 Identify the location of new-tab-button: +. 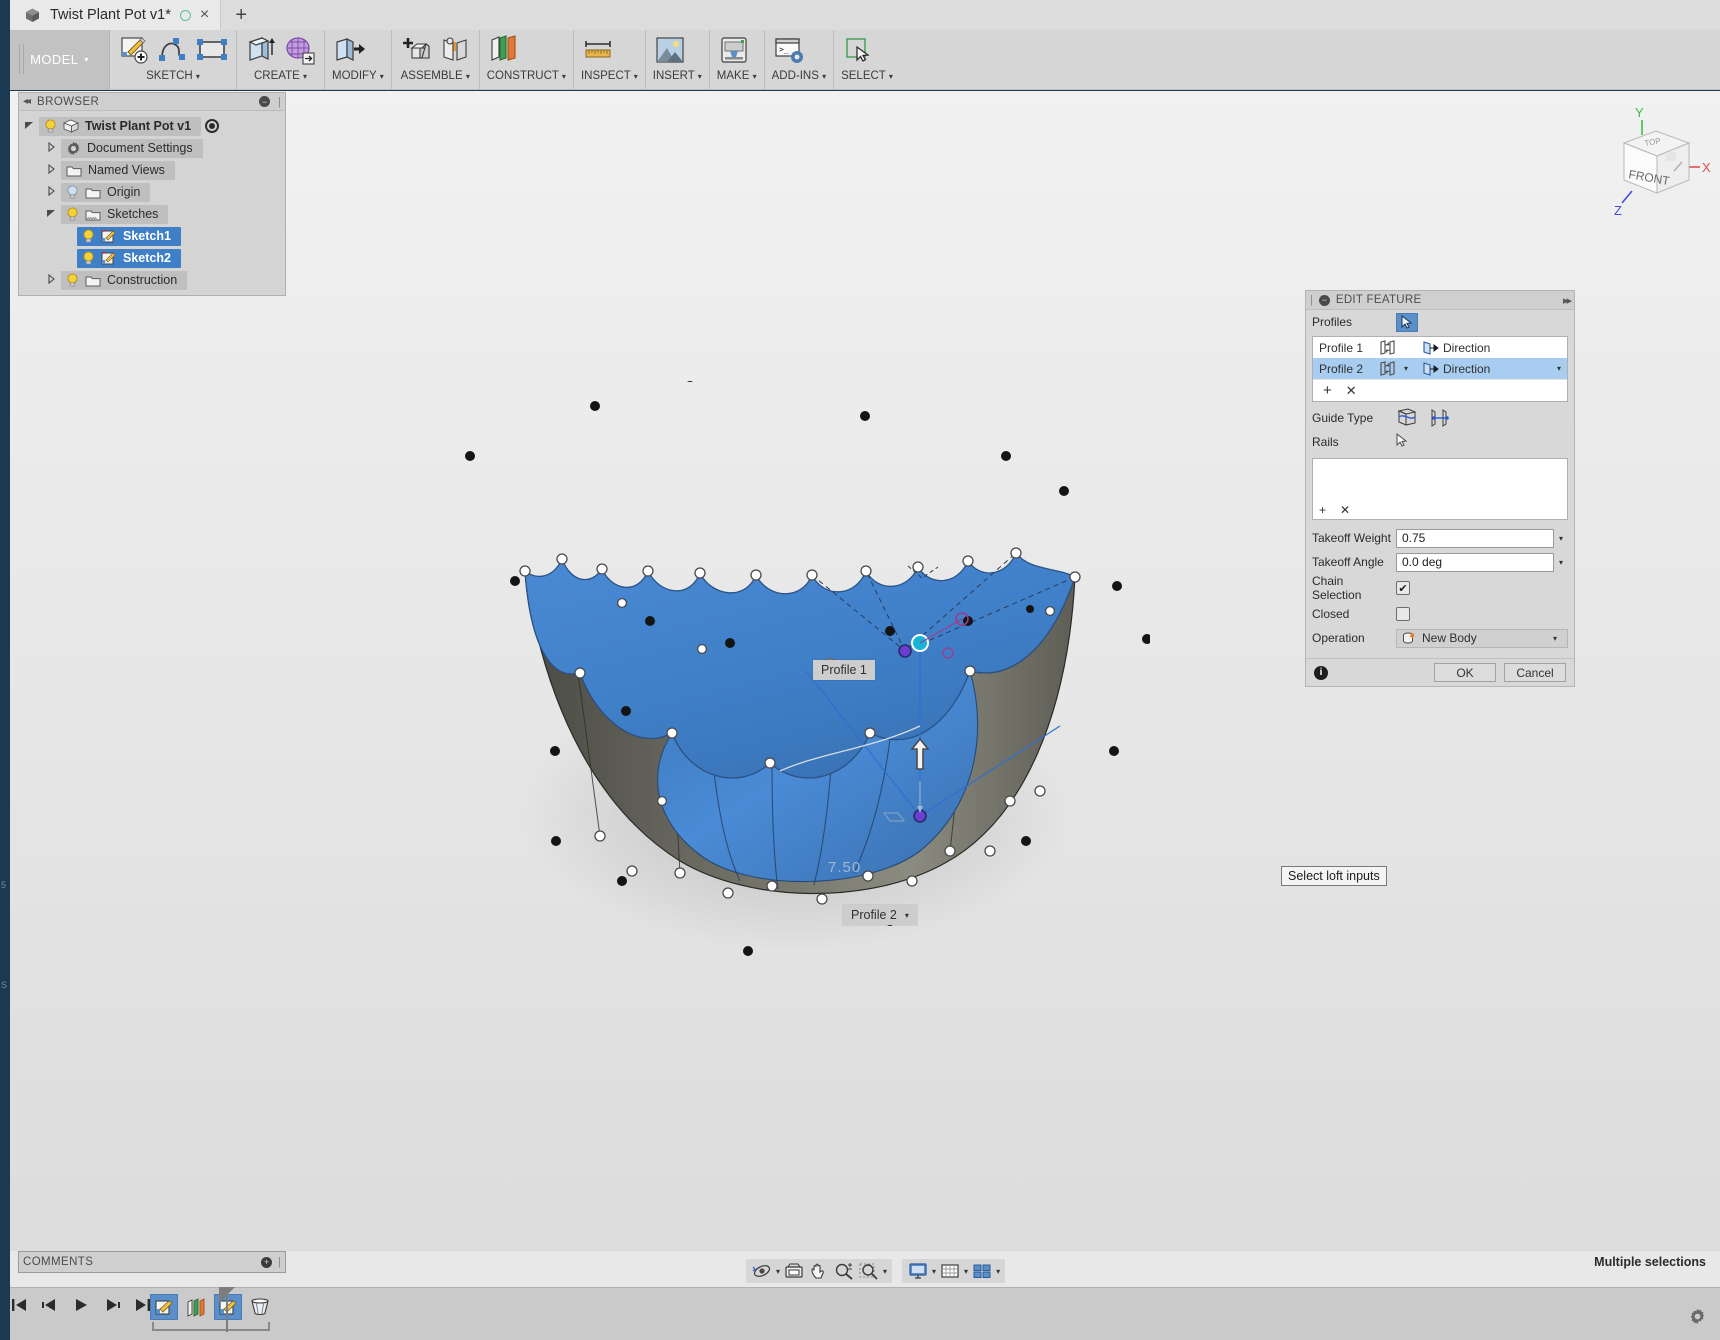
(241, 15).